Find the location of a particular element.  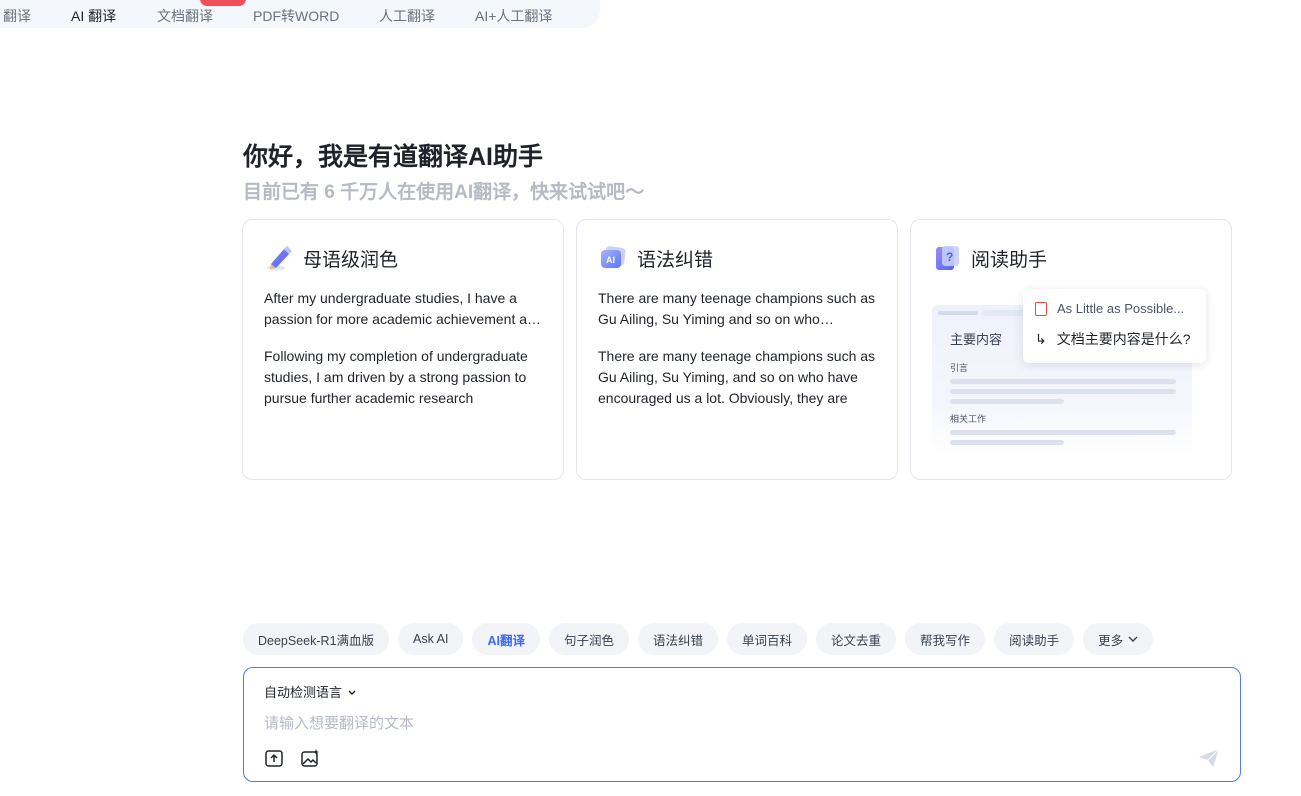

top-nav: 翻译 AI 翻译 文档翻译 PDF转WORD 人工翻译 AI+人工翻译 is located at coordinates (300, 14).